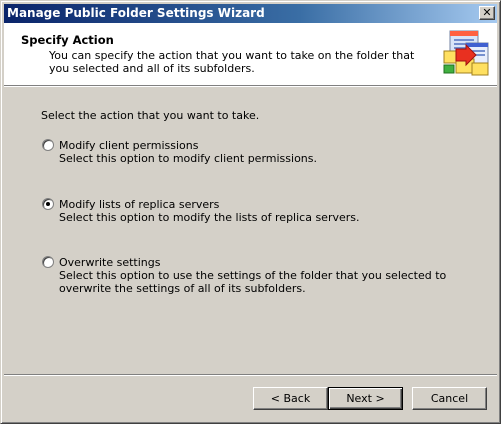 The image size is (501, 424). What do you see at coordinates (48, 145) in the screenshot?
I see `radio-modify-client-permissions` at bounding box center [48, 145].